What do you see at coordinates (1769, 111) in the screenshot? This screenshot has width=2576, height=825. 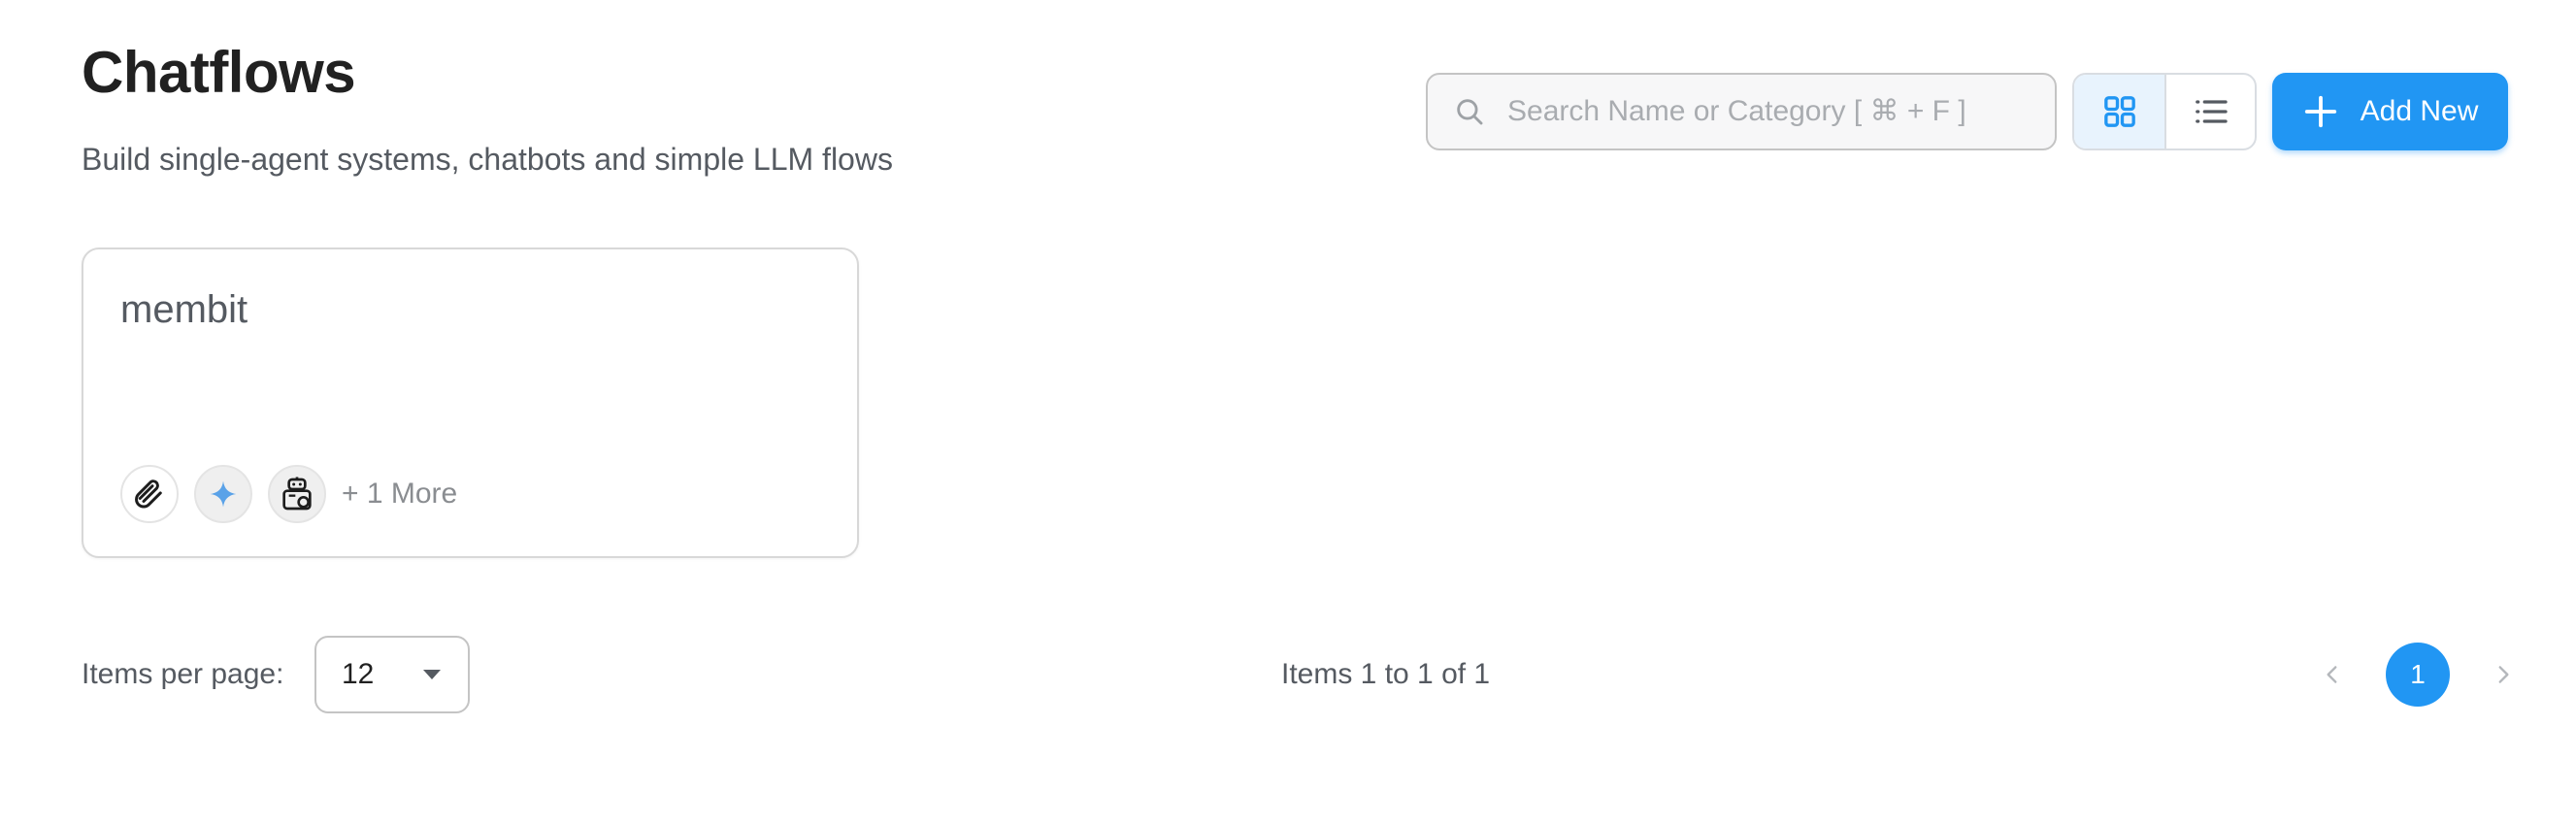 I see `search-input` at bounding box center [1769, 111].